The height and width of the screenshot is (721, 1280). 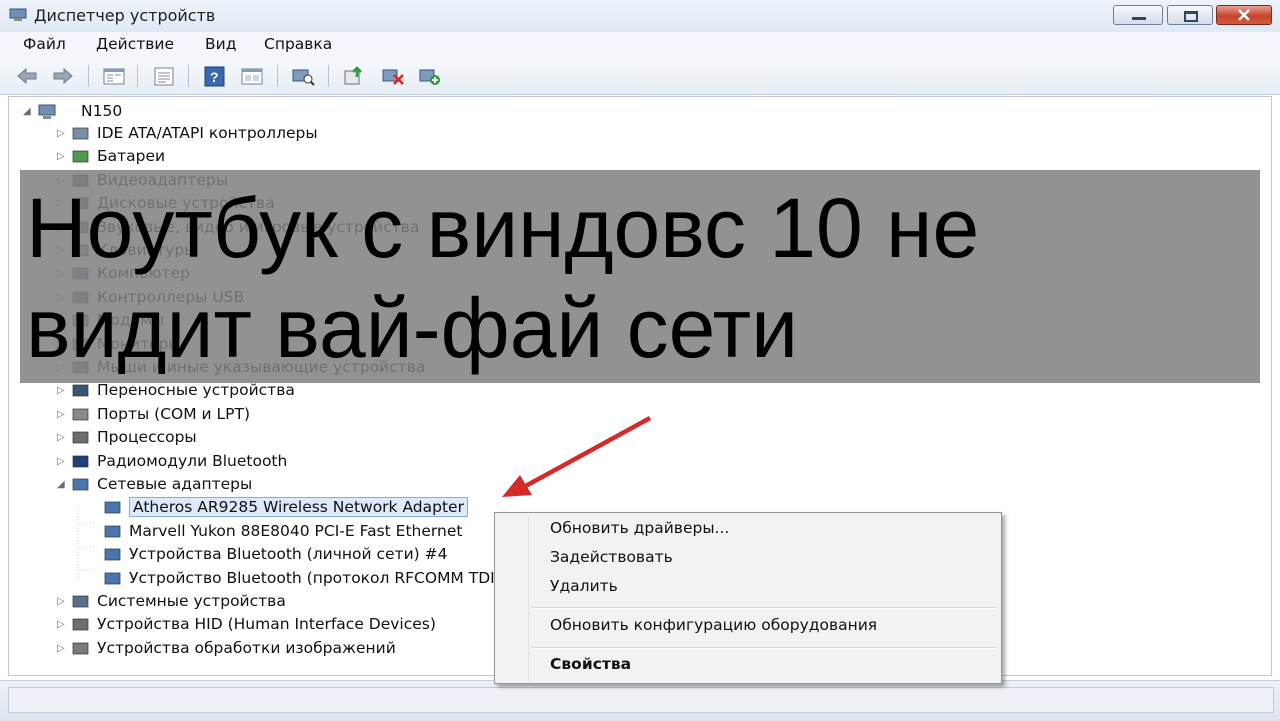 I want to click on menu-bar: Файл Действие Вид Справка, so click(x=640, y=45).